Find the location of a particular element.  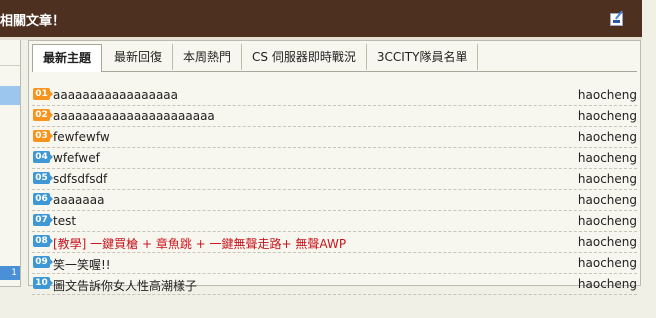

left-panel-selected-item is located at coordinates (10, 95).